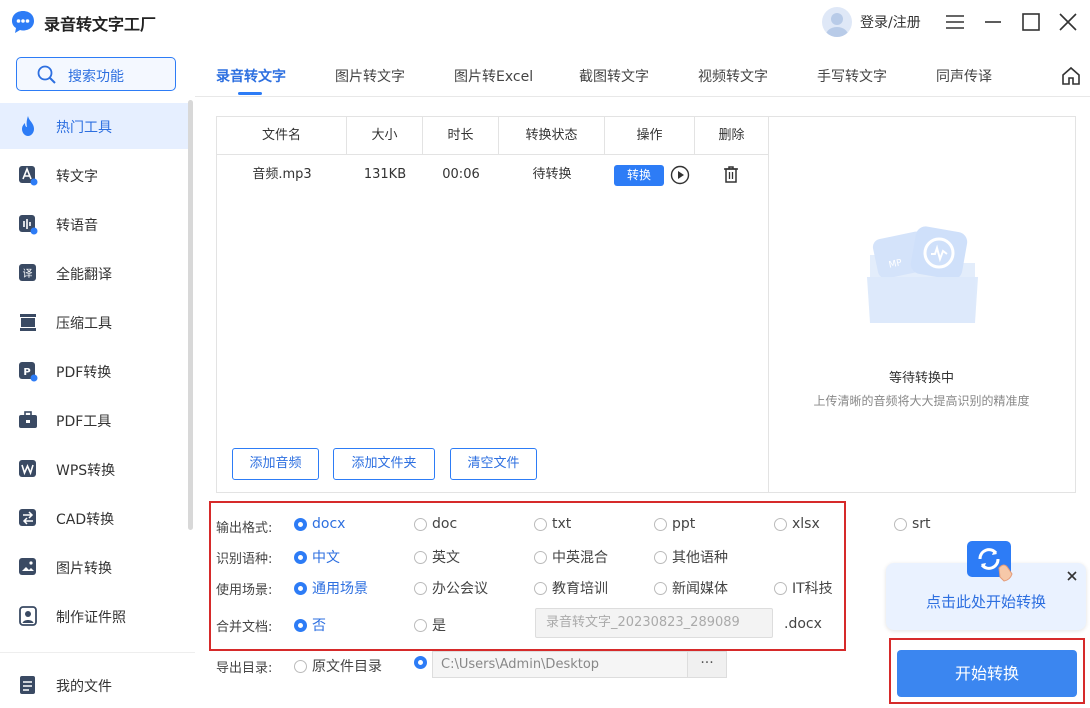 The width and height of the screenshot is (1090, 708). I want to click on sidebar-divider, so click(97, 652).